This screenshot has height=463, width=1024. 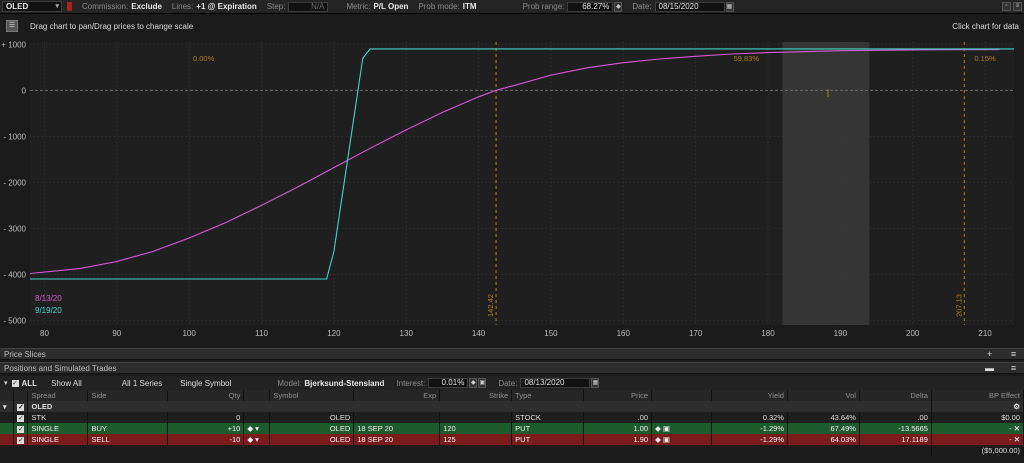 What do you see at coordinates (543, 6) in the screenshot?
I see `prob-range-label: Prob range:` at bounding box center [543, 6].